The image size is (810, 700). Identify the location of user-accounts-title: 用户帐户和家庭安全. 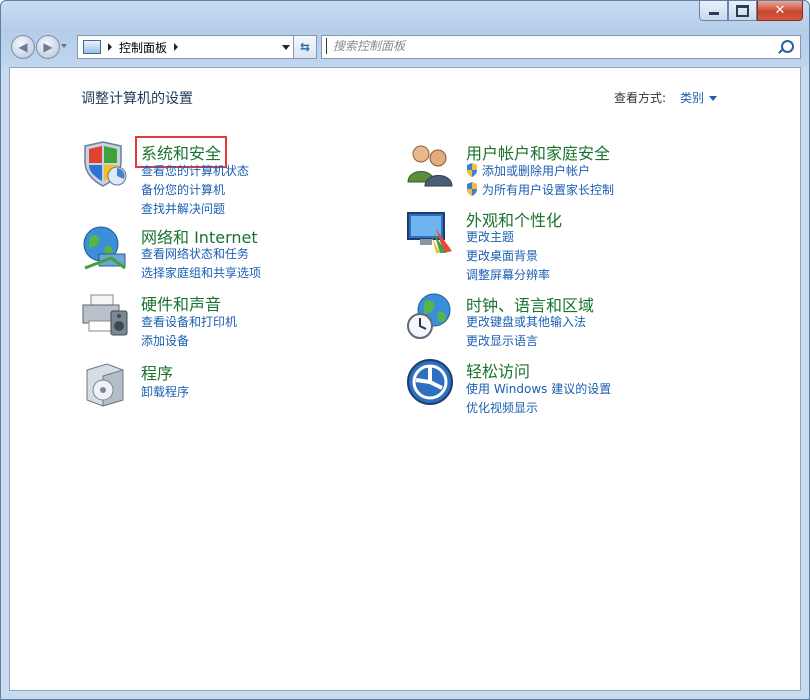
(538, 152).